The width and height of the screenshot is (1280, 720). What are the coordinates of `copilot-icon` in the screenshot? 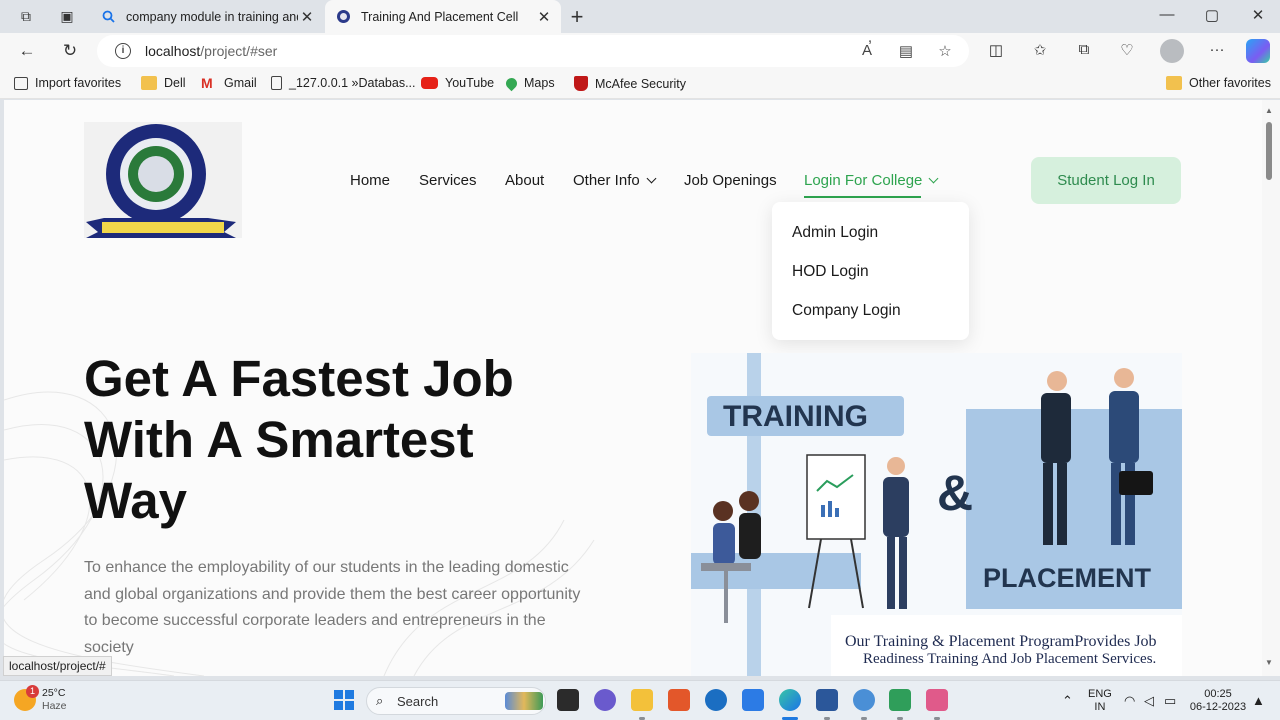 It's located at (1258, 51).